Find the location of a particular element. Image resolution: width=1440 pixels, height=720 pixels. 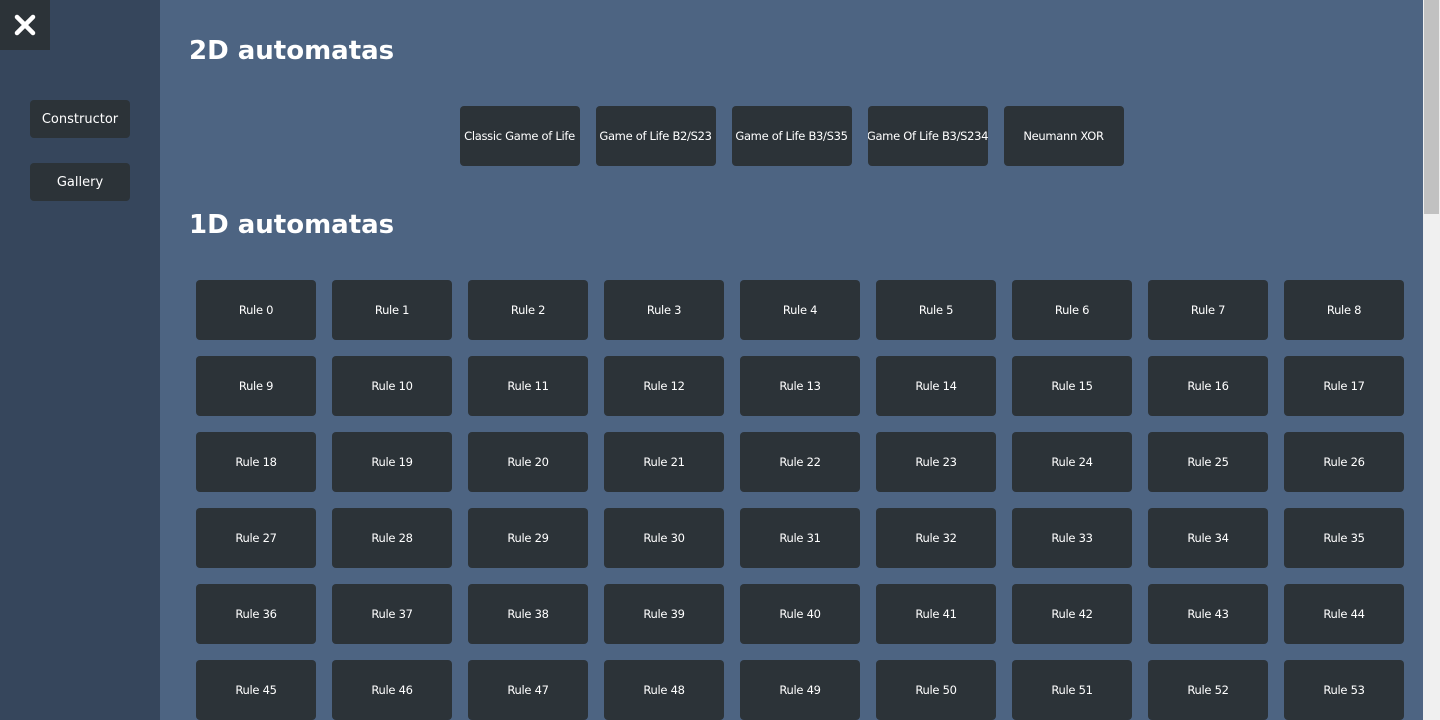

rule-tile: Rule 4 is located at coordinates (800, 310).